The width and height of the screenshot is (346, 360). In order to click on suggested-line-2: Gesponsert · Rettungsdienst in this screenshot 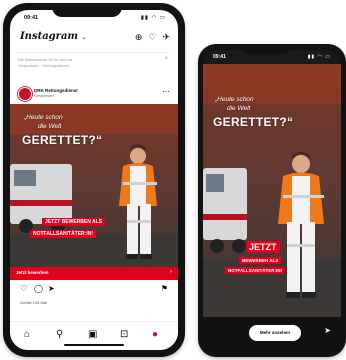, I will do `click(43, 65)`.